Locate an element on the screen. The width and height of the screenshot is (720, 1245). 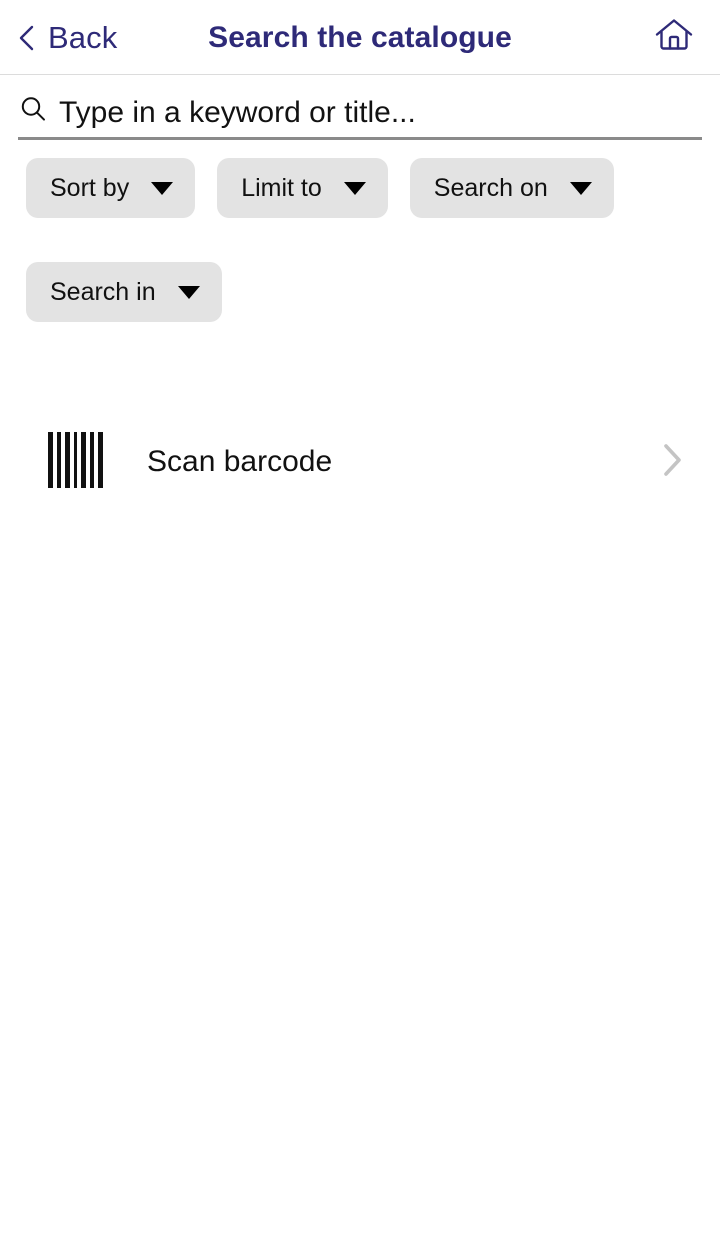
sort-by-chip-label: Sort by is located at coordinates (90, 187).